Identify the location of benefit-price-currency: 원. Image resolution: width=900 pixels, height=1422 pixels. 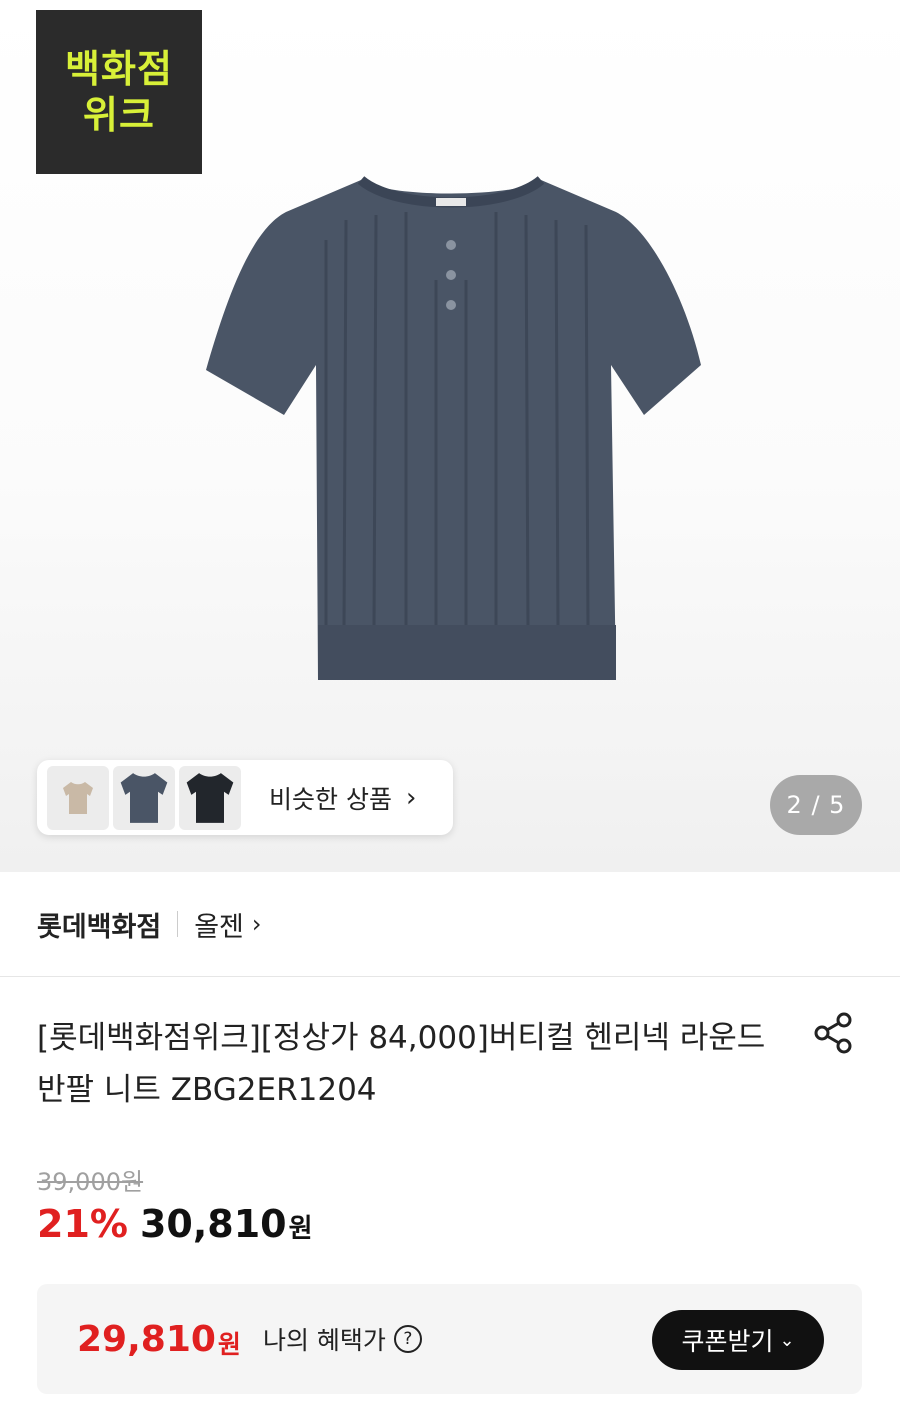
(229, 1344).